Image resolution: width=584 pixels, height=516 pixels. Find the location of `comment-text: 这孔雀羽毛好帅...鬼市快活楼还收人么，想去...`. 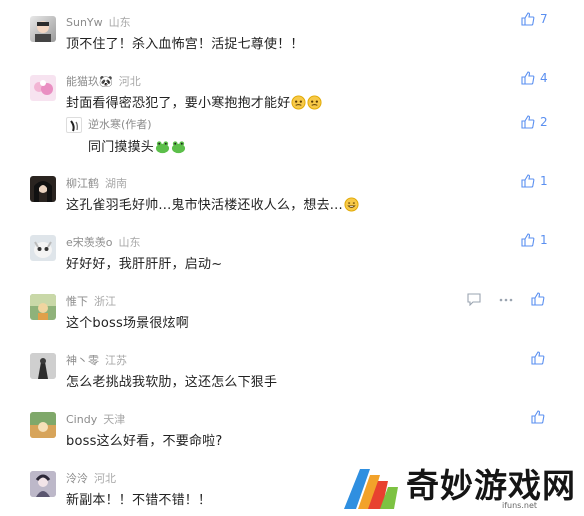

comment-text: 这孔雀羽毛好帅...鬼市快活楼还收人么，想去... is located at coordinates (212, 203).